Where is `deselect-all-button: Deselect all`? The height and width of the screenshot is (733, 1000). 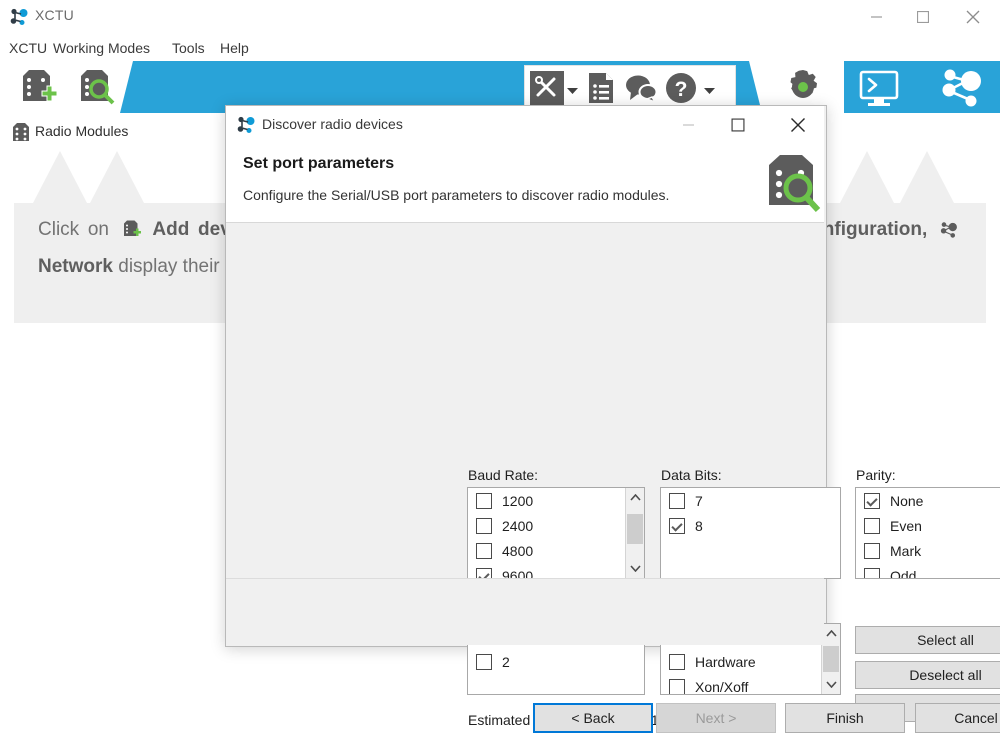 deselect-all-button: Deselect all is located at coordinates (927, 675).